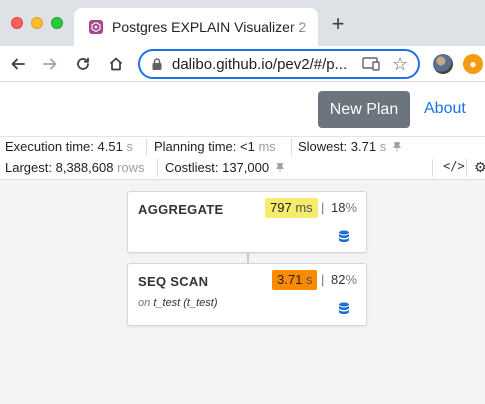 This screenshot has height=404, width=485. Describe the element at coordinates (383, 146) in the screenshot. I see `slowest-unit: s` at that location.